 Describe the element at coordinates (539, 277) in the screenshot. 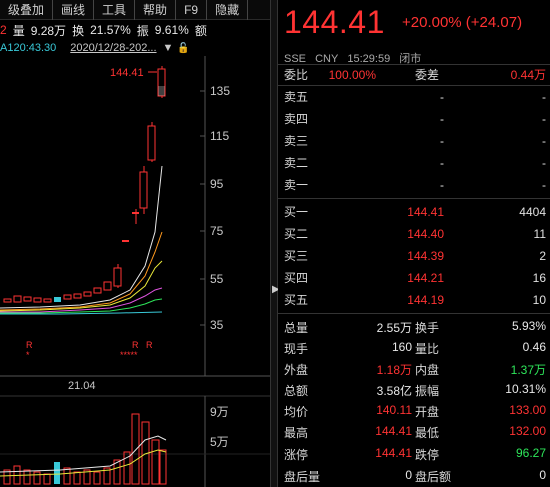

I see `bid-volume: 16` at that location.